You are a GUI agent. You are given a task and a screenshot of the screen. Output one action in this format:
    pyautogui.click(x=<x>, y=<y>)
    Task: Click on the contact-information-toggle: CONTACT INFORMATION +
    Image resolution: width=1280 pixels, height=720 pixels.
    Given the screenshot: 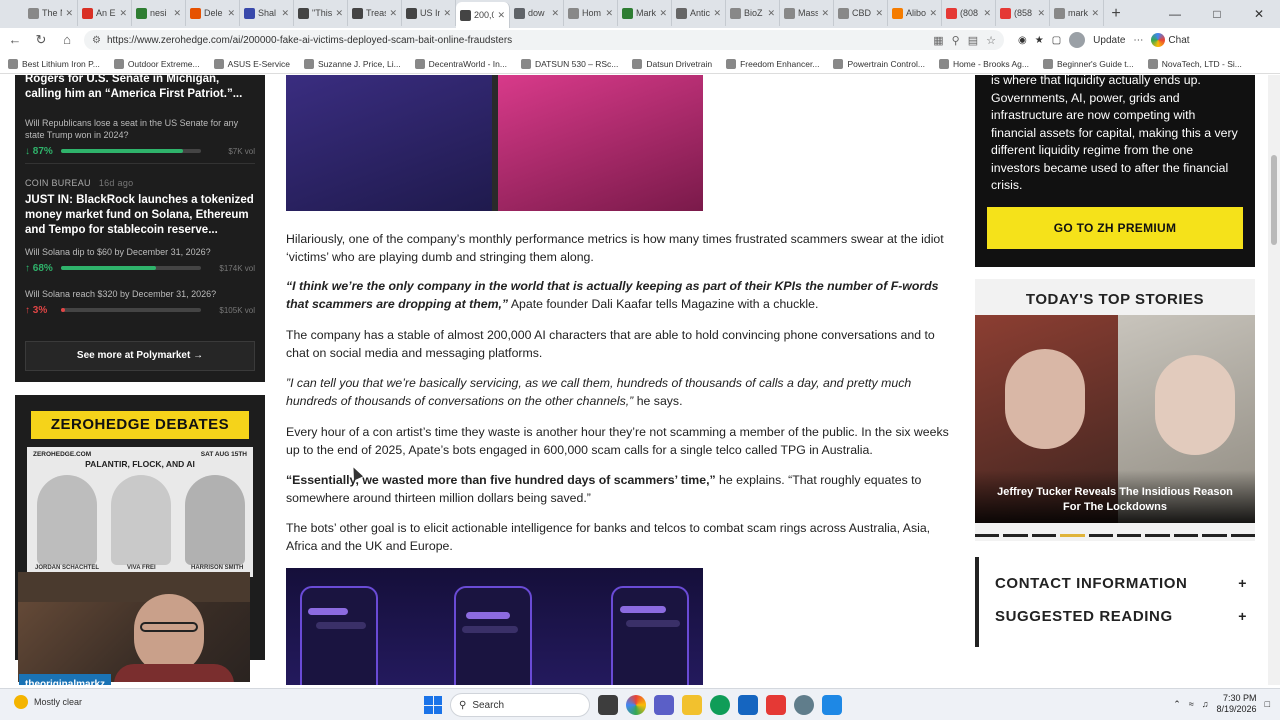 What is the action you would take?
    pyautogui.click(x=1121, y=583)
    